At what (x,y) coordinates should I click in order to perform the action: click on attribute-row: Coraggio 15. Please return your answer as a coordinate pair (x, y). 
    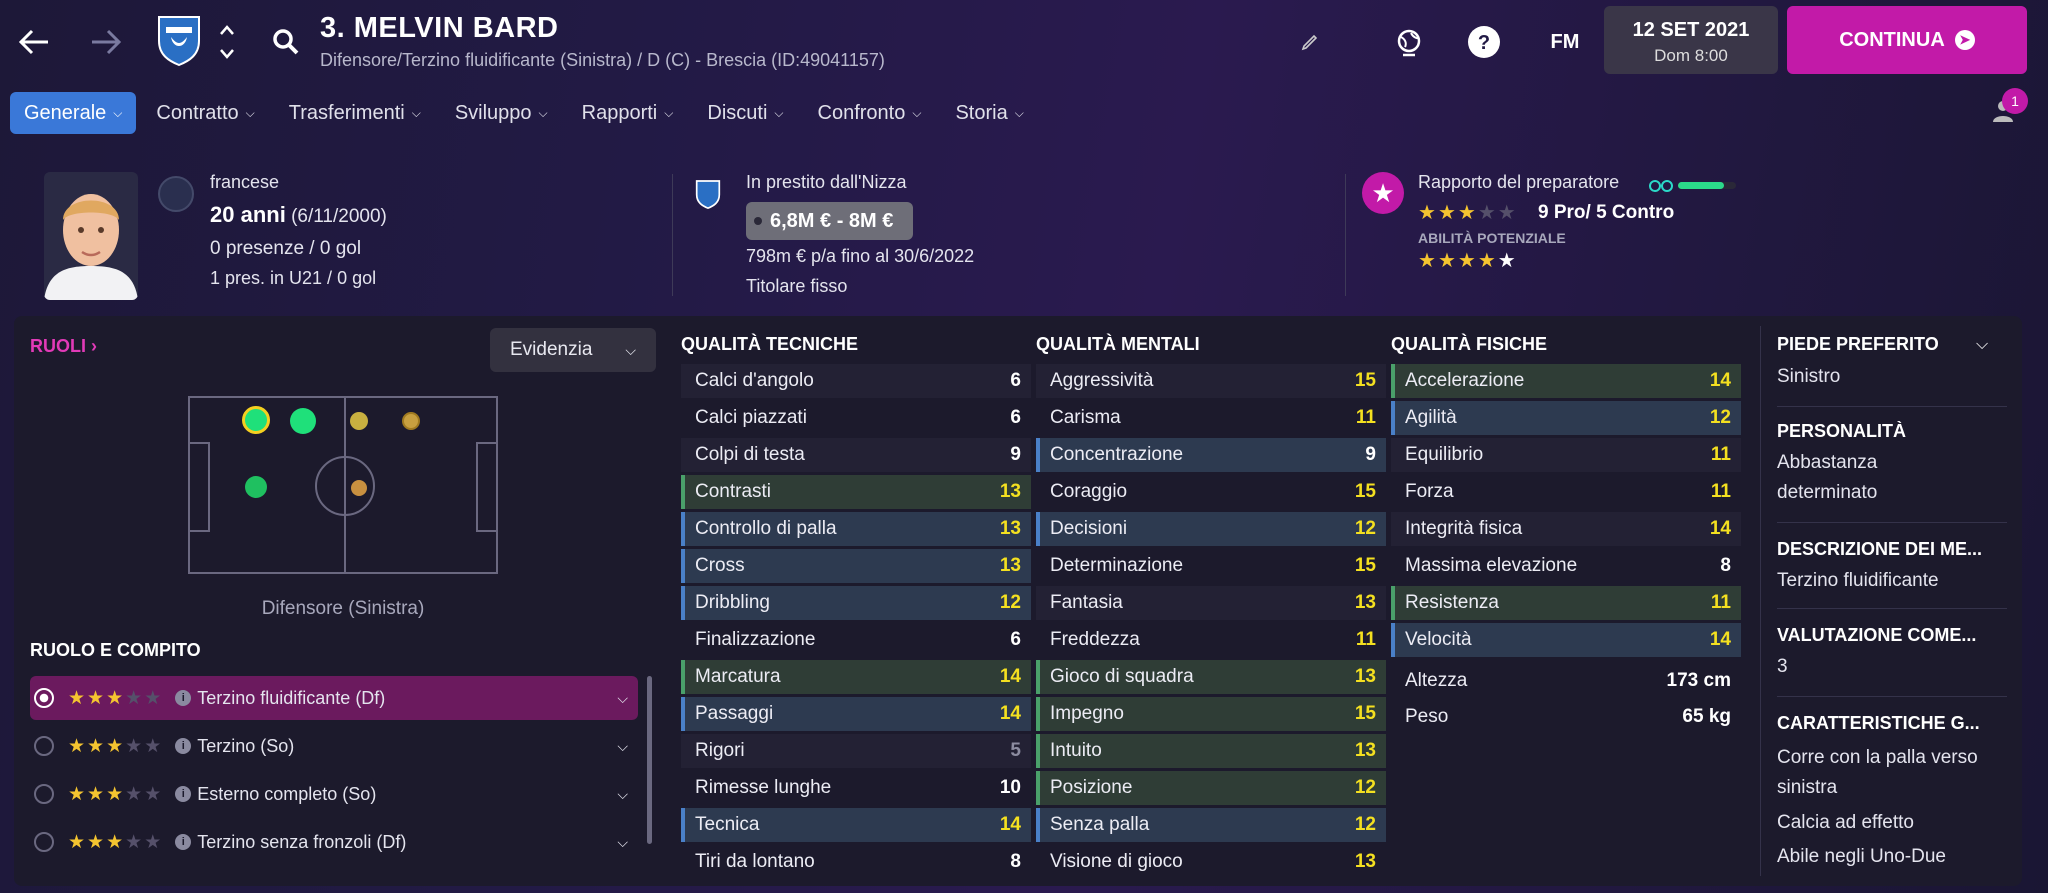
    Looking at the image, I should click on (1211, 492).